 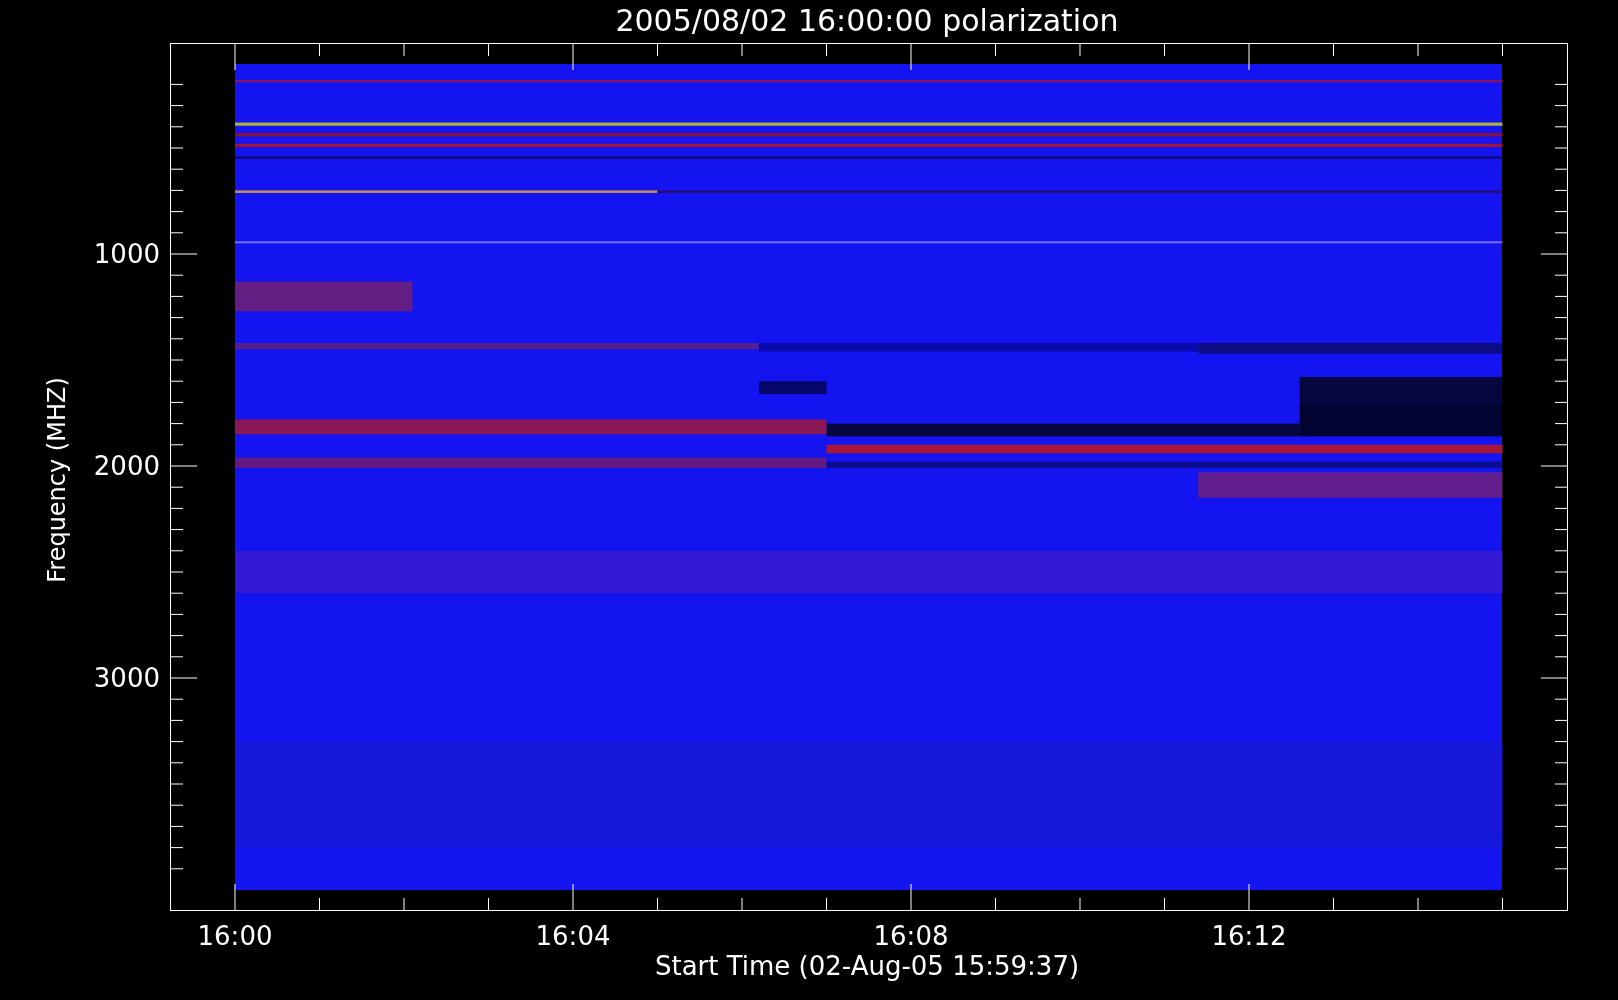 What do you see at coordinates (1249, 936) in the screenshot?
I see `x-tick-label: 16:12` at bounding box center [1249, 936].